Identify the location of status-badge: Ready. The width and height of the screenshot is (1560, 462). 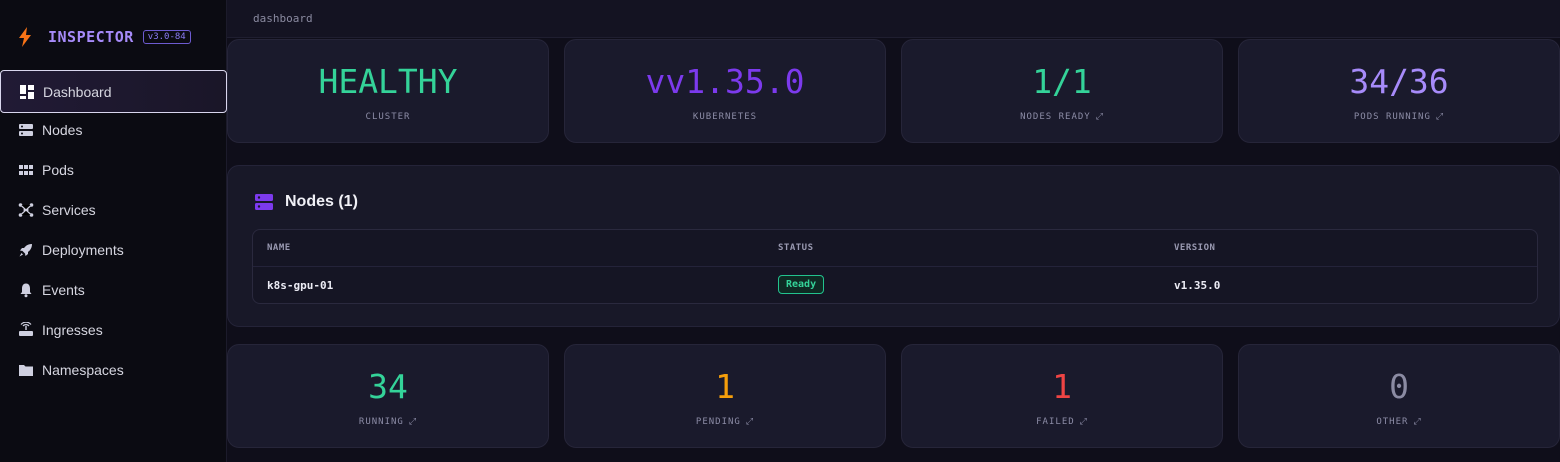
(801, 284).